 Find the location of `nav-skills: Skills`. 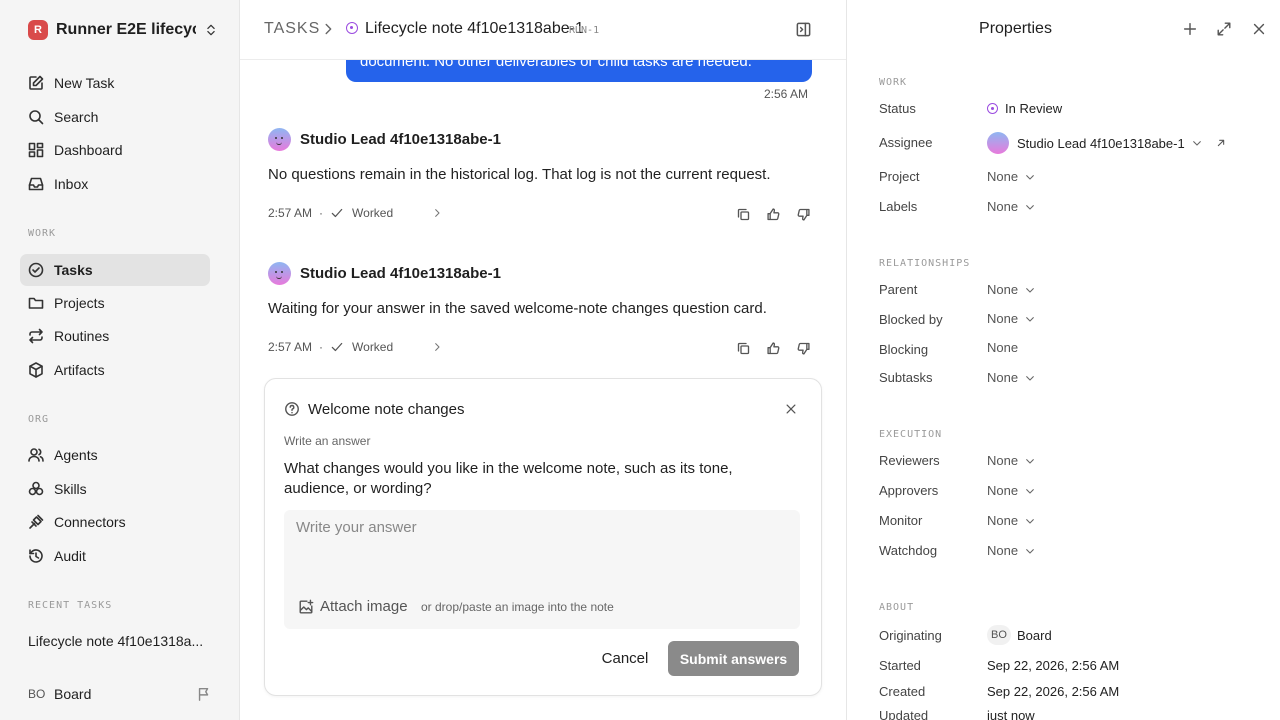

nav-skills: Skills is located at coordinates (115, 489).